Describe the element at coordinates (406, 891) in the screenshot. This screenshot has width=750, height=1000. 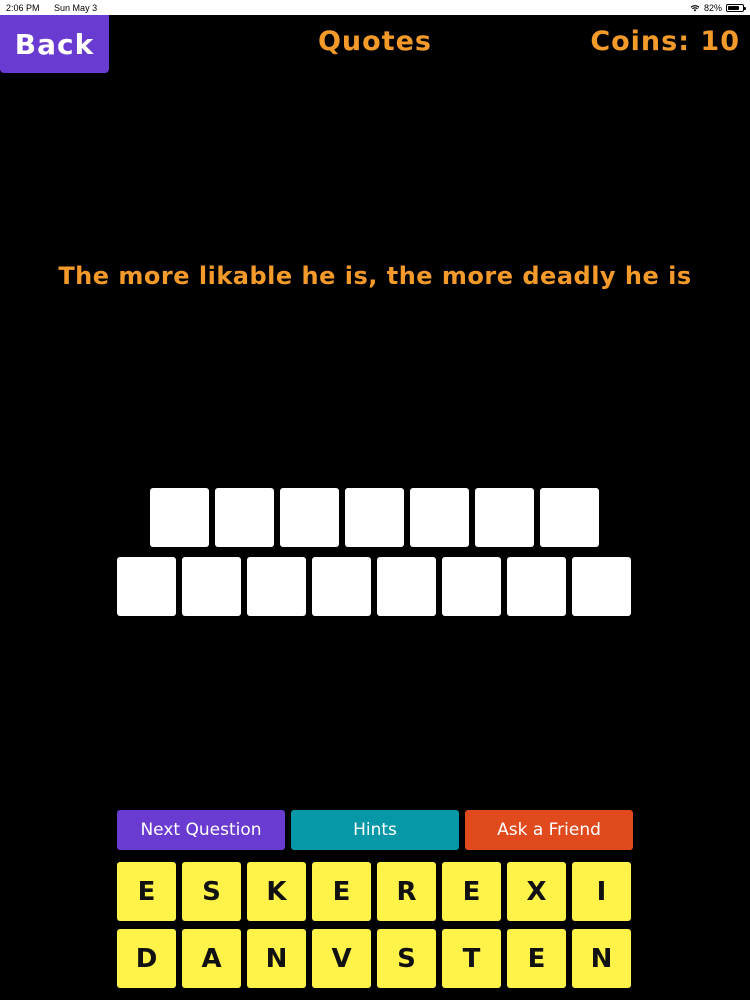
I see `letter-key: R` at that location.